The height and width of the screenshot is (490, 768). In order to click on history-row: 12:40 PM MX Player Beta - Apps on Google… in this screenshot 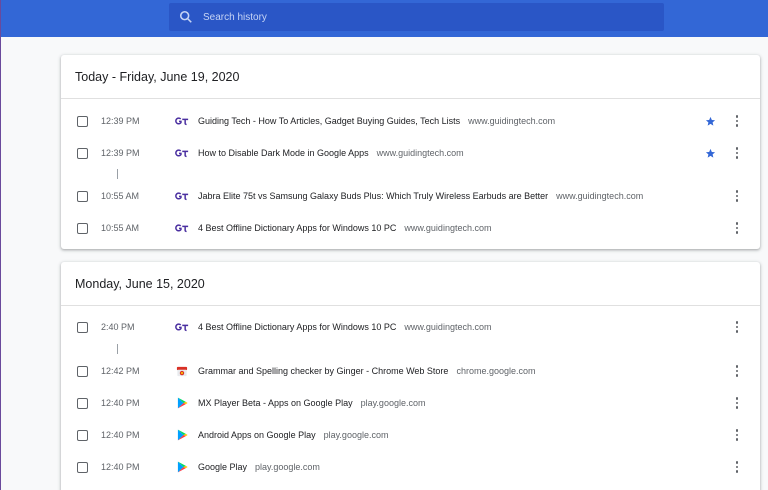, I will do `click(410, 403)`.